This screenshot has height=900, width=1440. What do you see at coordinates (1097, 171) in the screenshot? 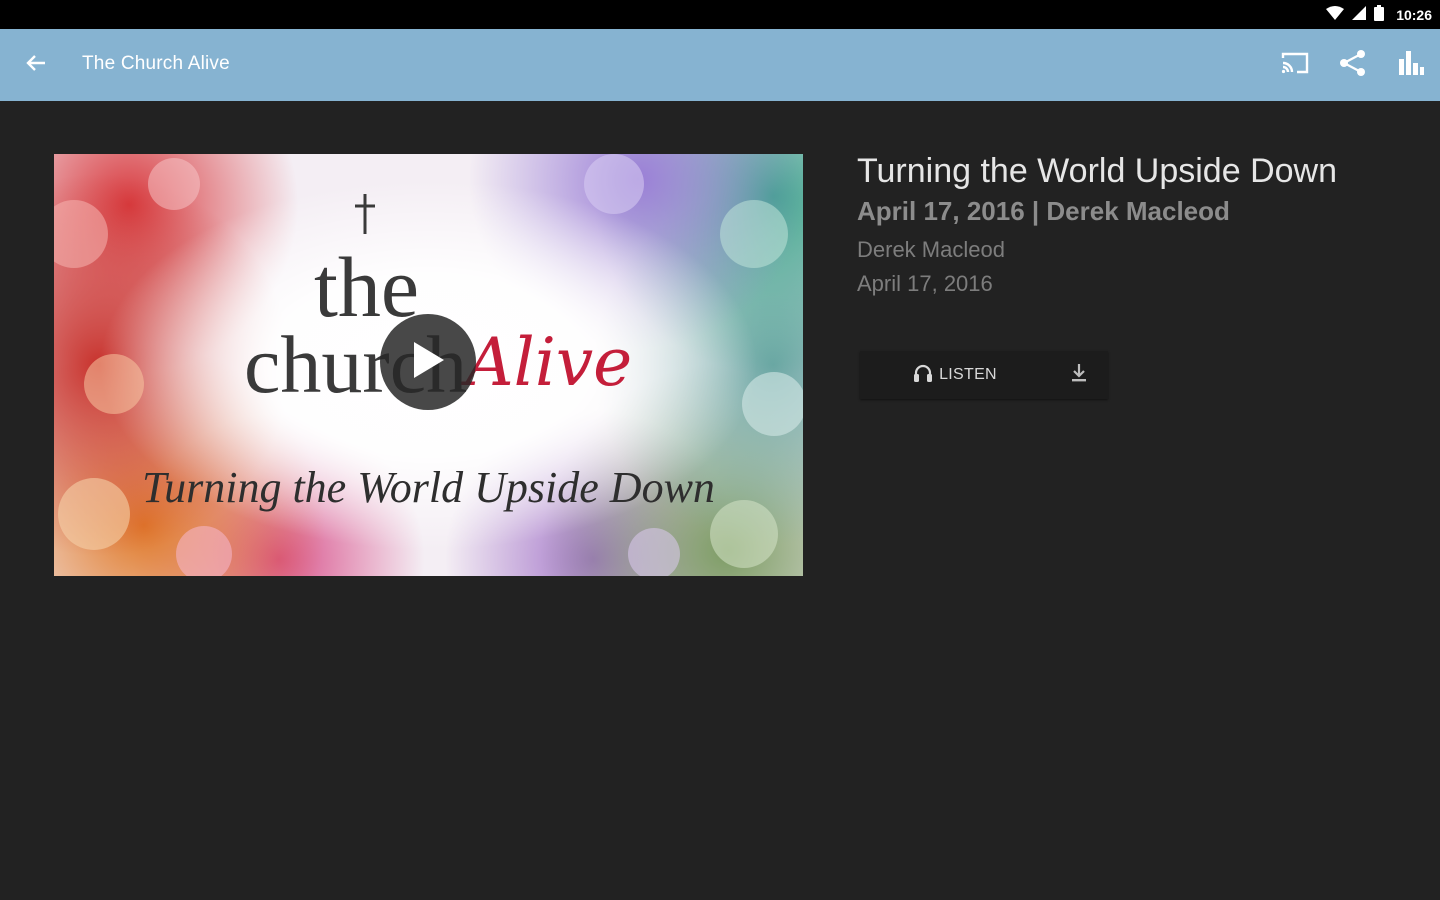
I see `sermon-title: Turning the World Upside Down` at bounding box center [1097, 171].